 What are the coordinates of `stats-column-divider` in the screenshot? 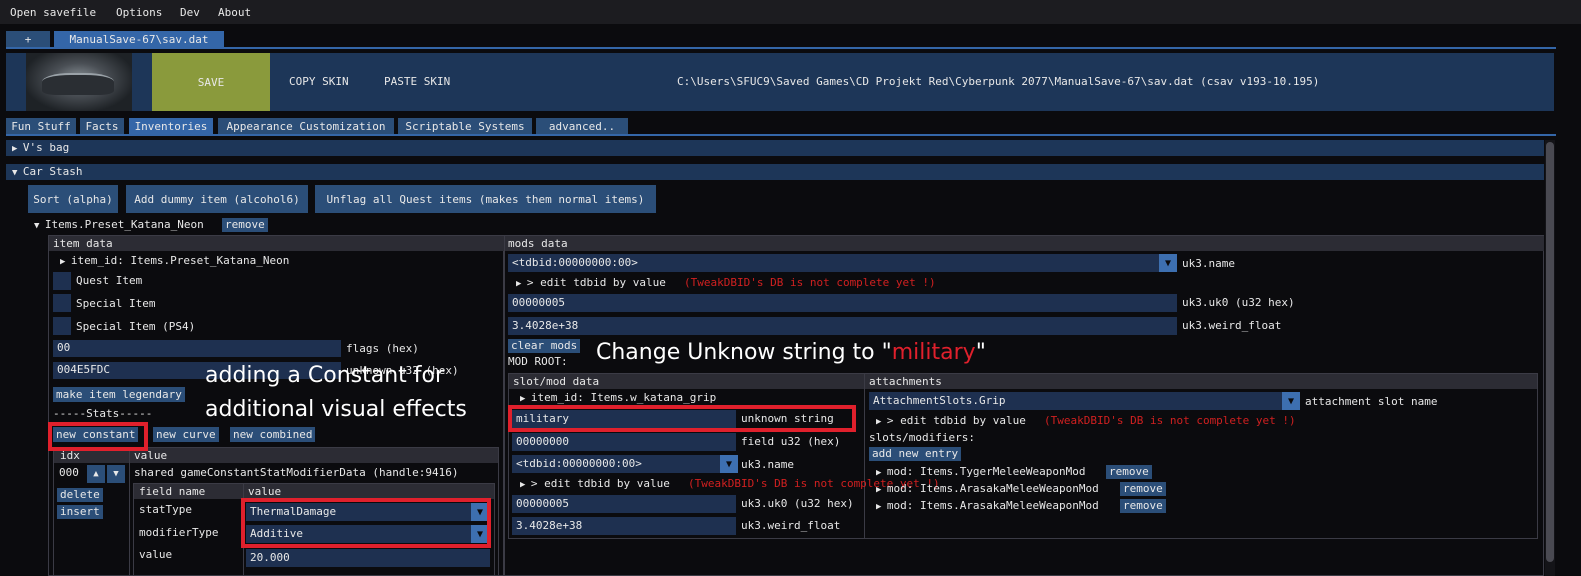 It's located at (129, 512).